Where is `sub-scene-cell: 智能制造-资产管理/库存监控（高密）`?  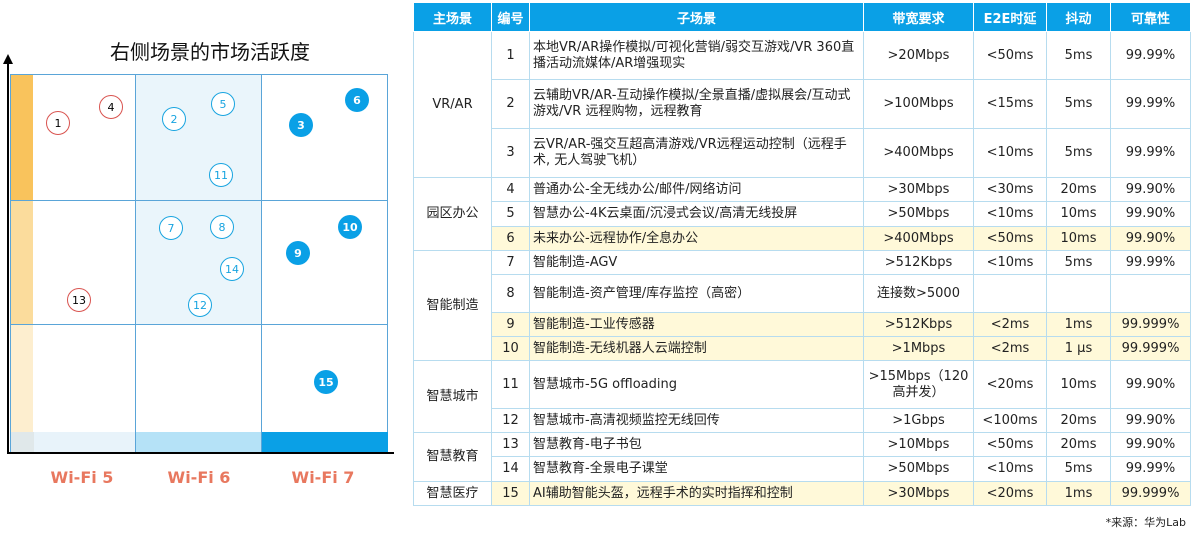
sub-scene-cell: 智能制造-资产管理/库存监控（高密） is located at coordinates (696, 293).